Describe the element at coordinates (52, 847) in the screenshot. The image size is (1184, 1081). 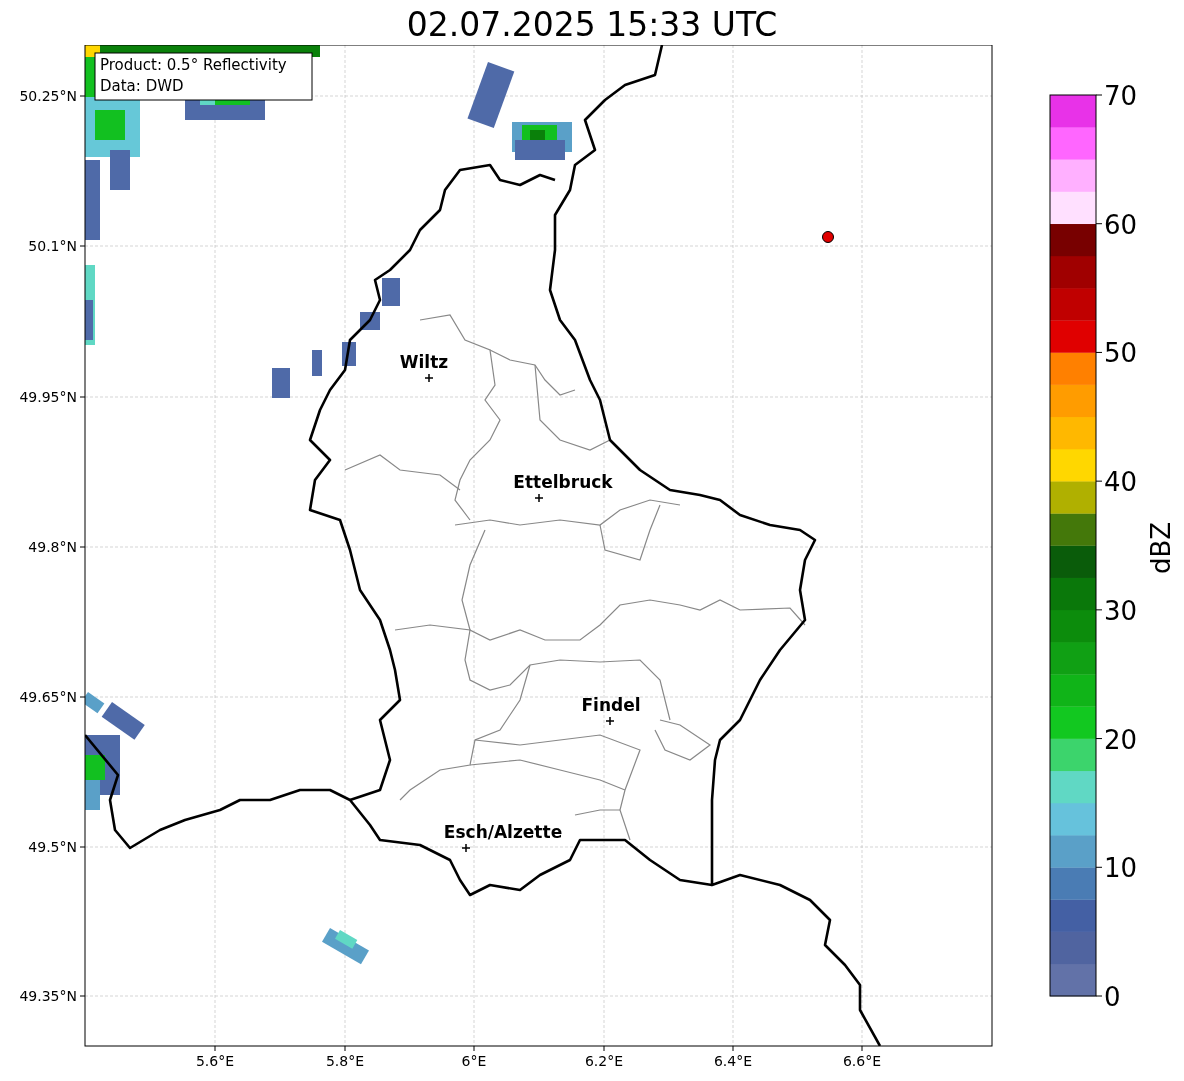
I see `latitude-label: 49.5°N` at that location.